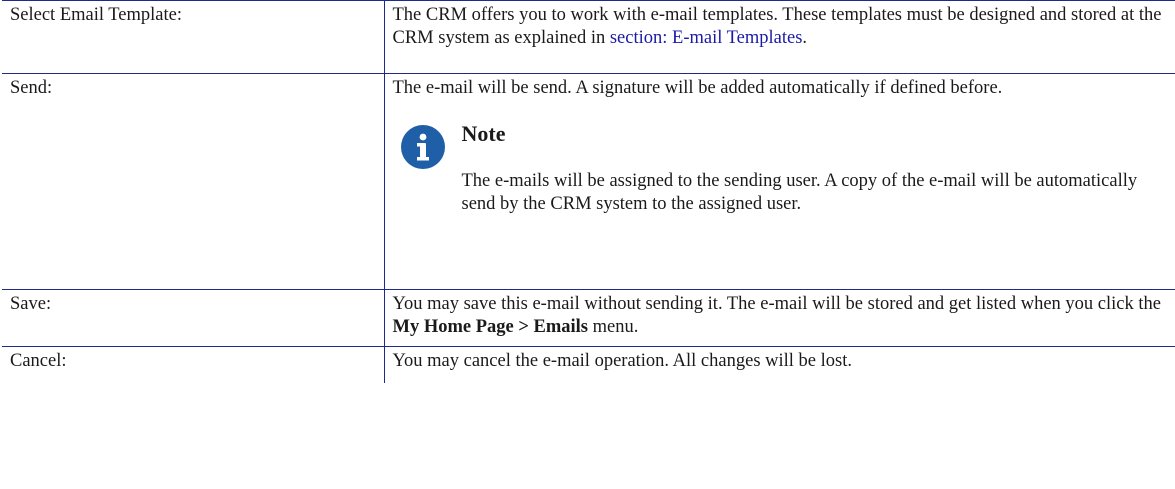 The height and width of the screenshot is (489, 1175). What do you see at coordinates (96, 15) in the screenshot?
I see `term-label: Select Email Template:` at bounding box center [96, 15].